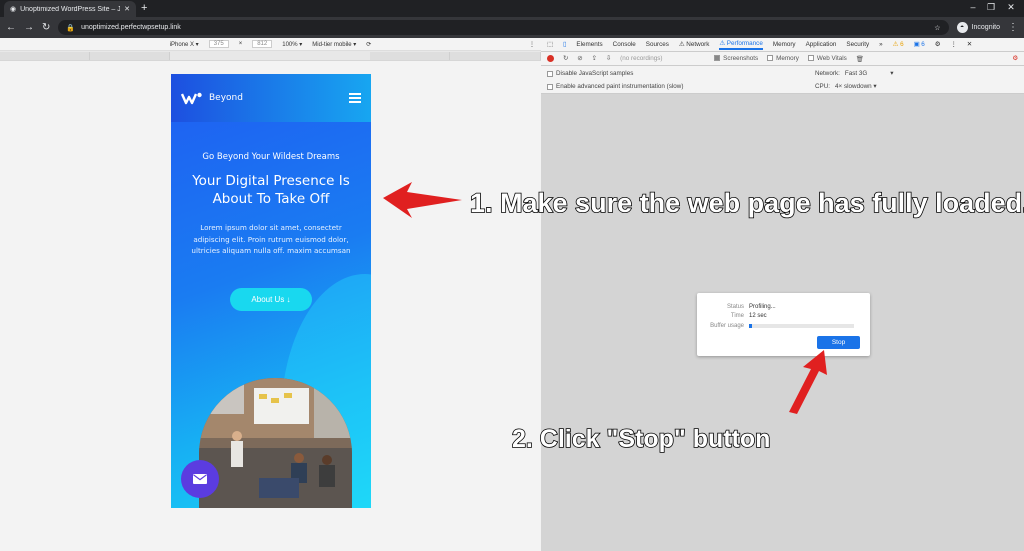  I want to click on minimize-button: –, so click(973, 7).